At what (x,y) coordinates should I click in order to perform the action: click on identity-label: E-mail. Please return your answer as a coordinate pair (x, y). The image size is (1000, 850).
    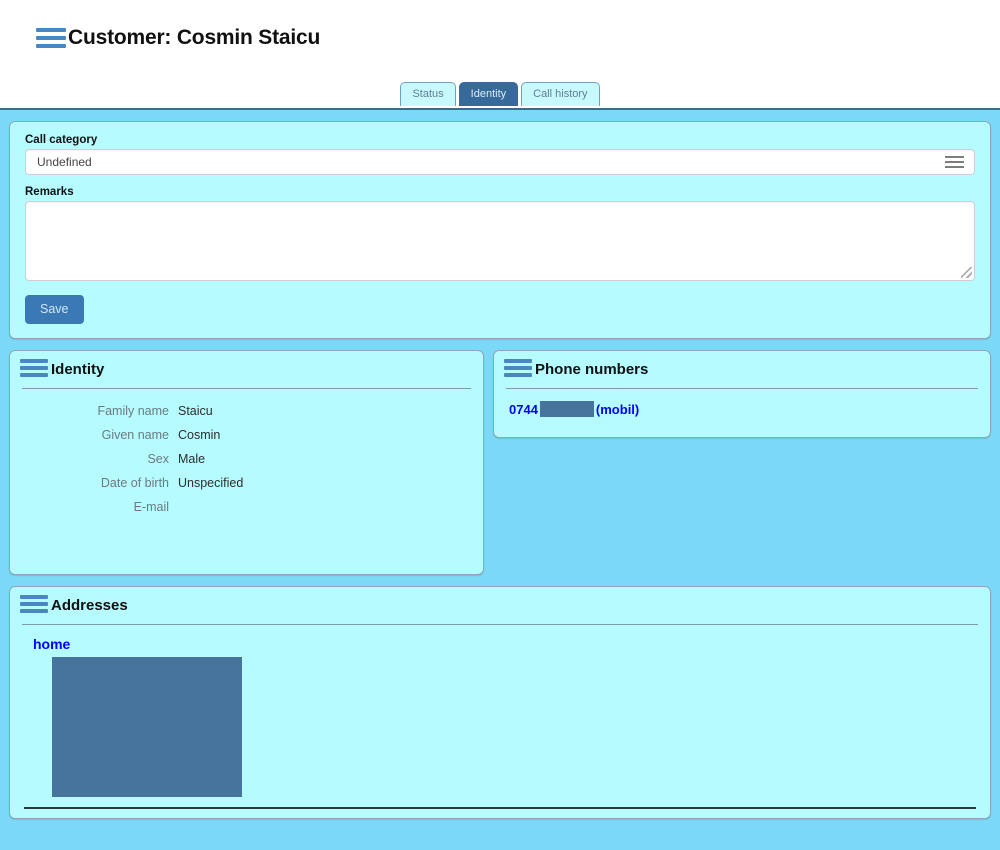
    Looking at the image, I should click on (151, 507).